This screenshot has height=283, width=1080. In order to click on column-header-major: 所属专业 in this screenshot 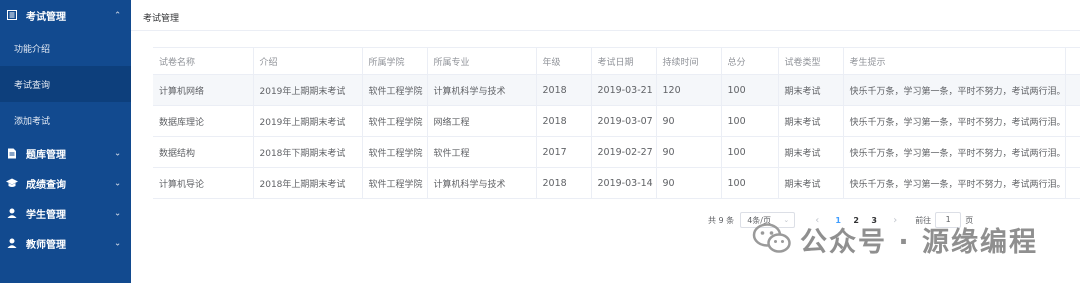, I will do `click(482, 61)`.